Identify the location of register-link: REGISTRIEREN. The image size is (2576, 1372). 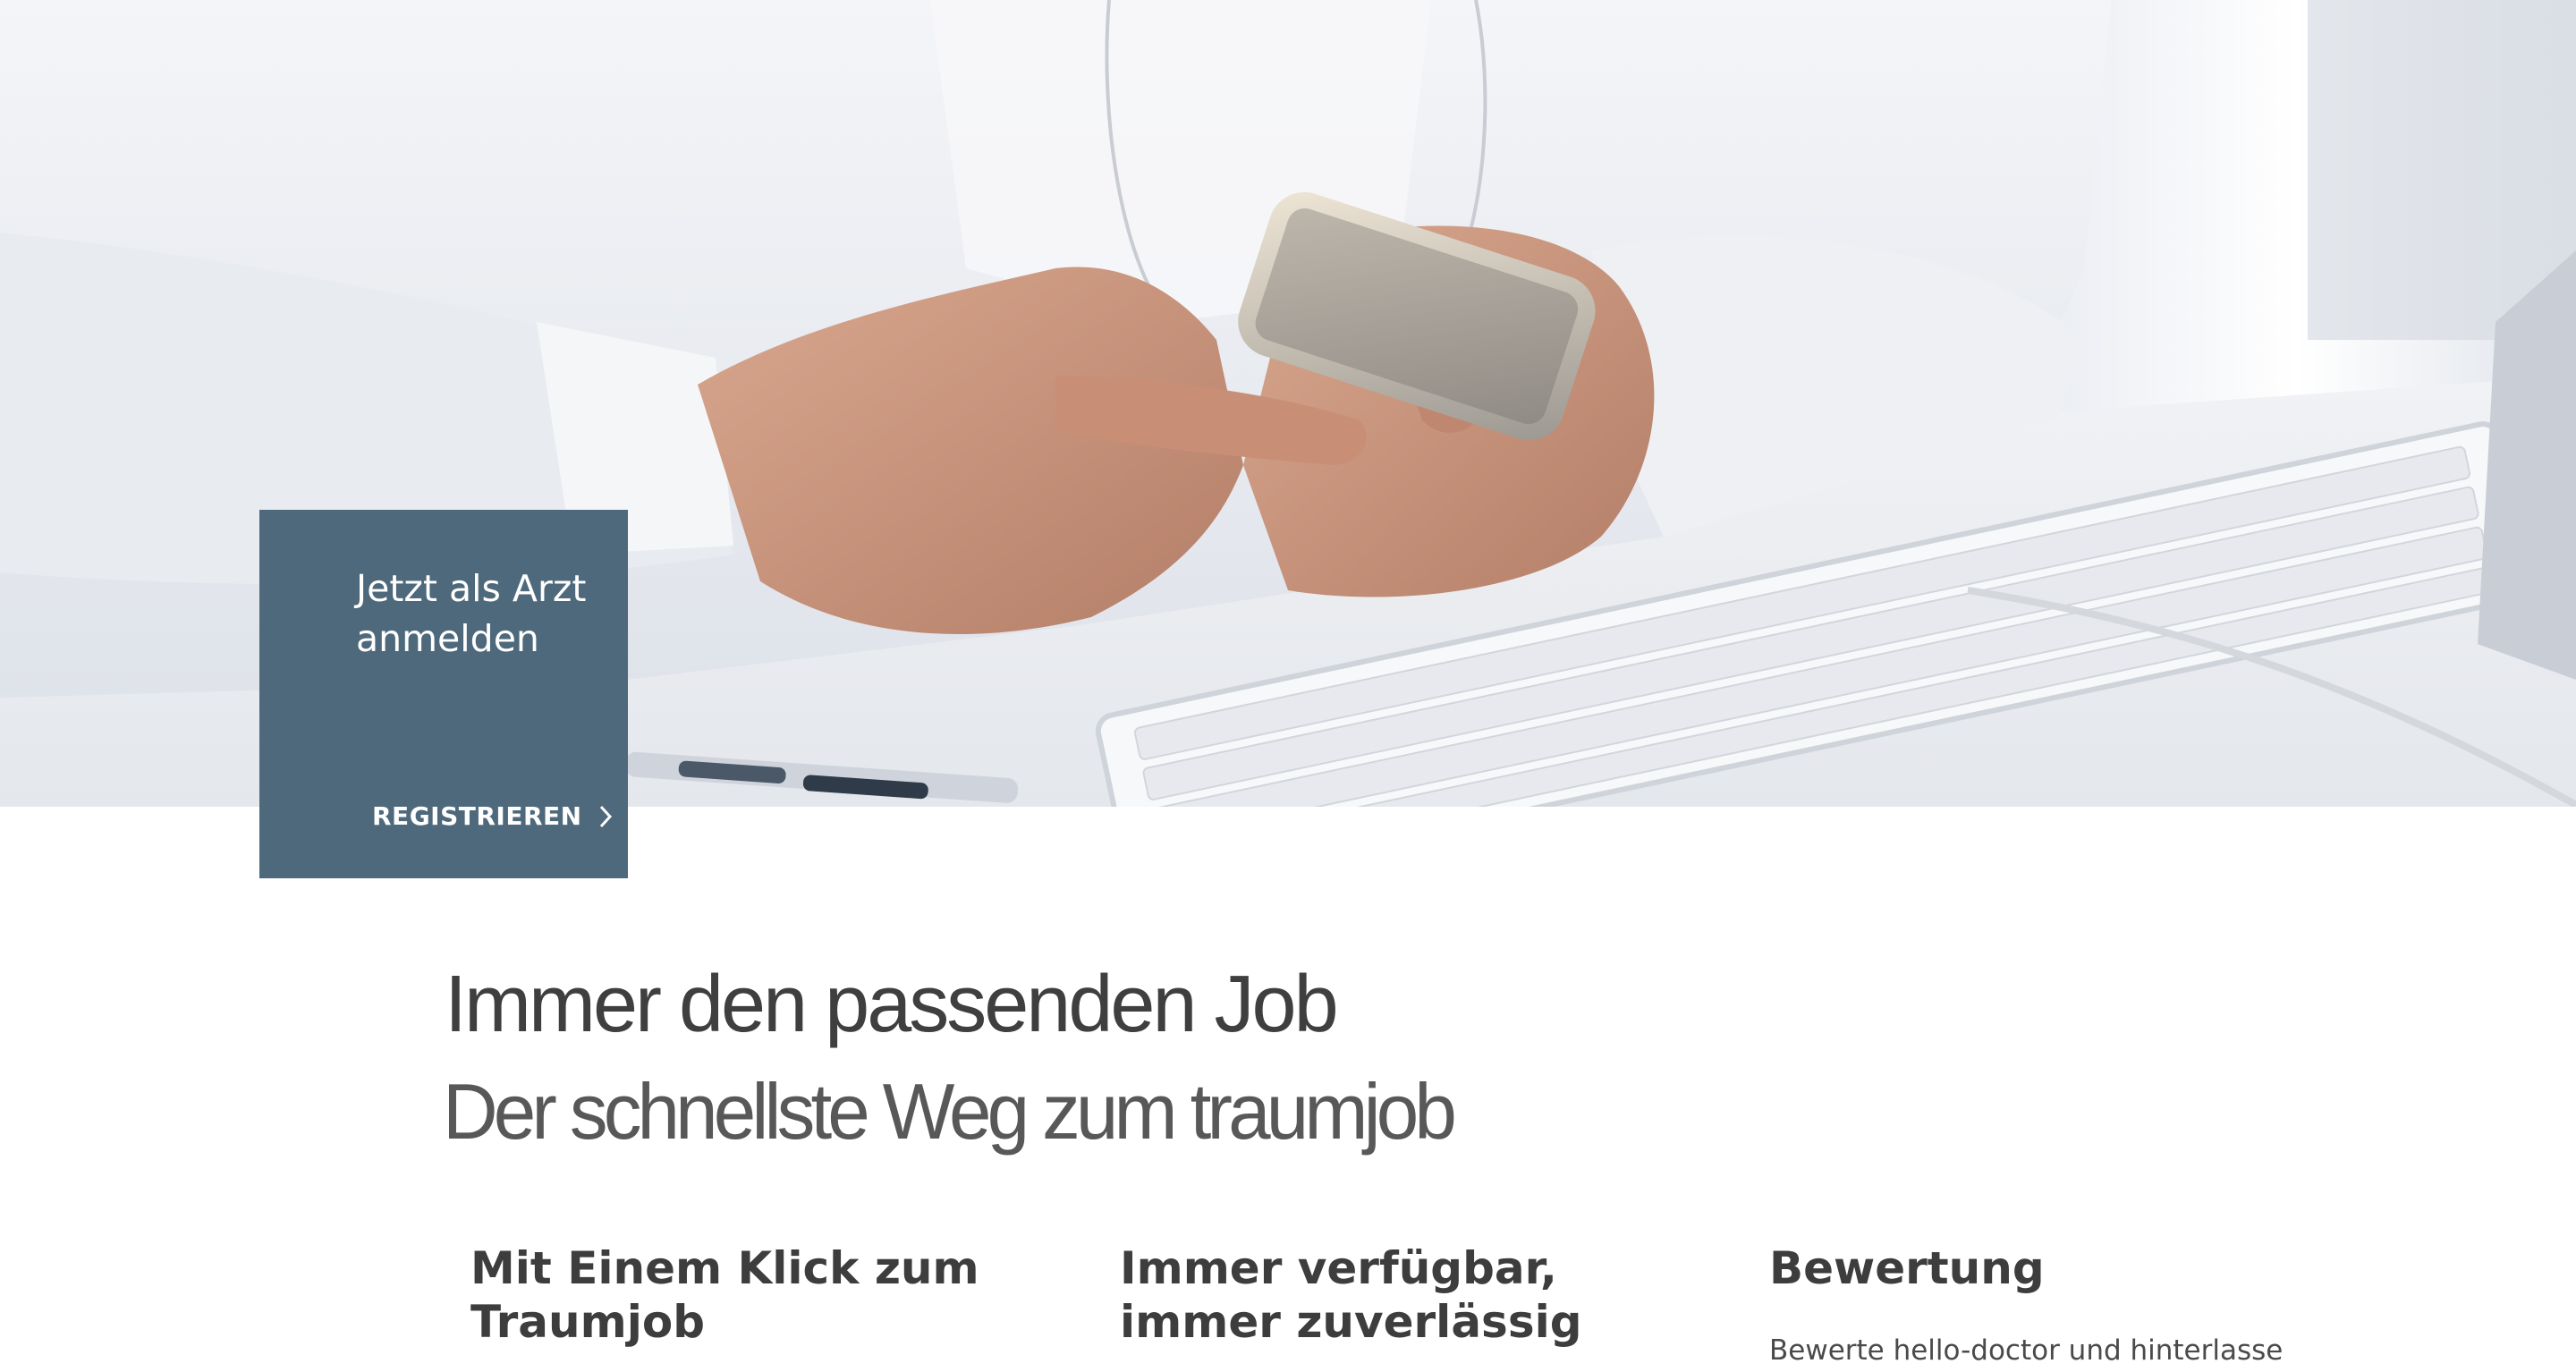
(492, 816).